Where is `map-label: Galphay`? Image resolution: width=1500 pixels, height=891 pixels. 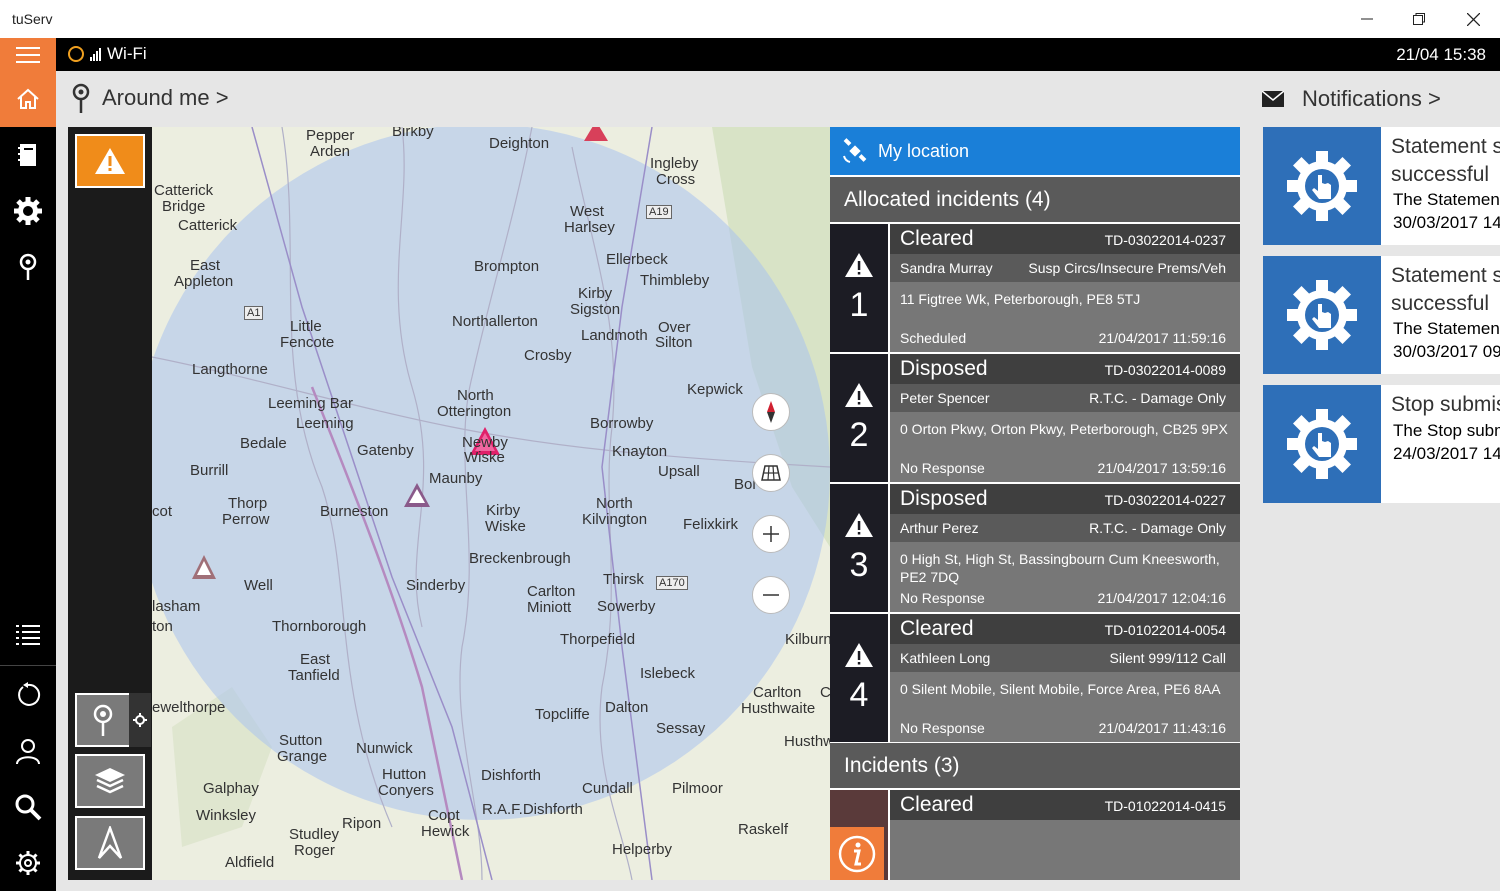 map-label: Galphay is located at coordinates (231, 788).